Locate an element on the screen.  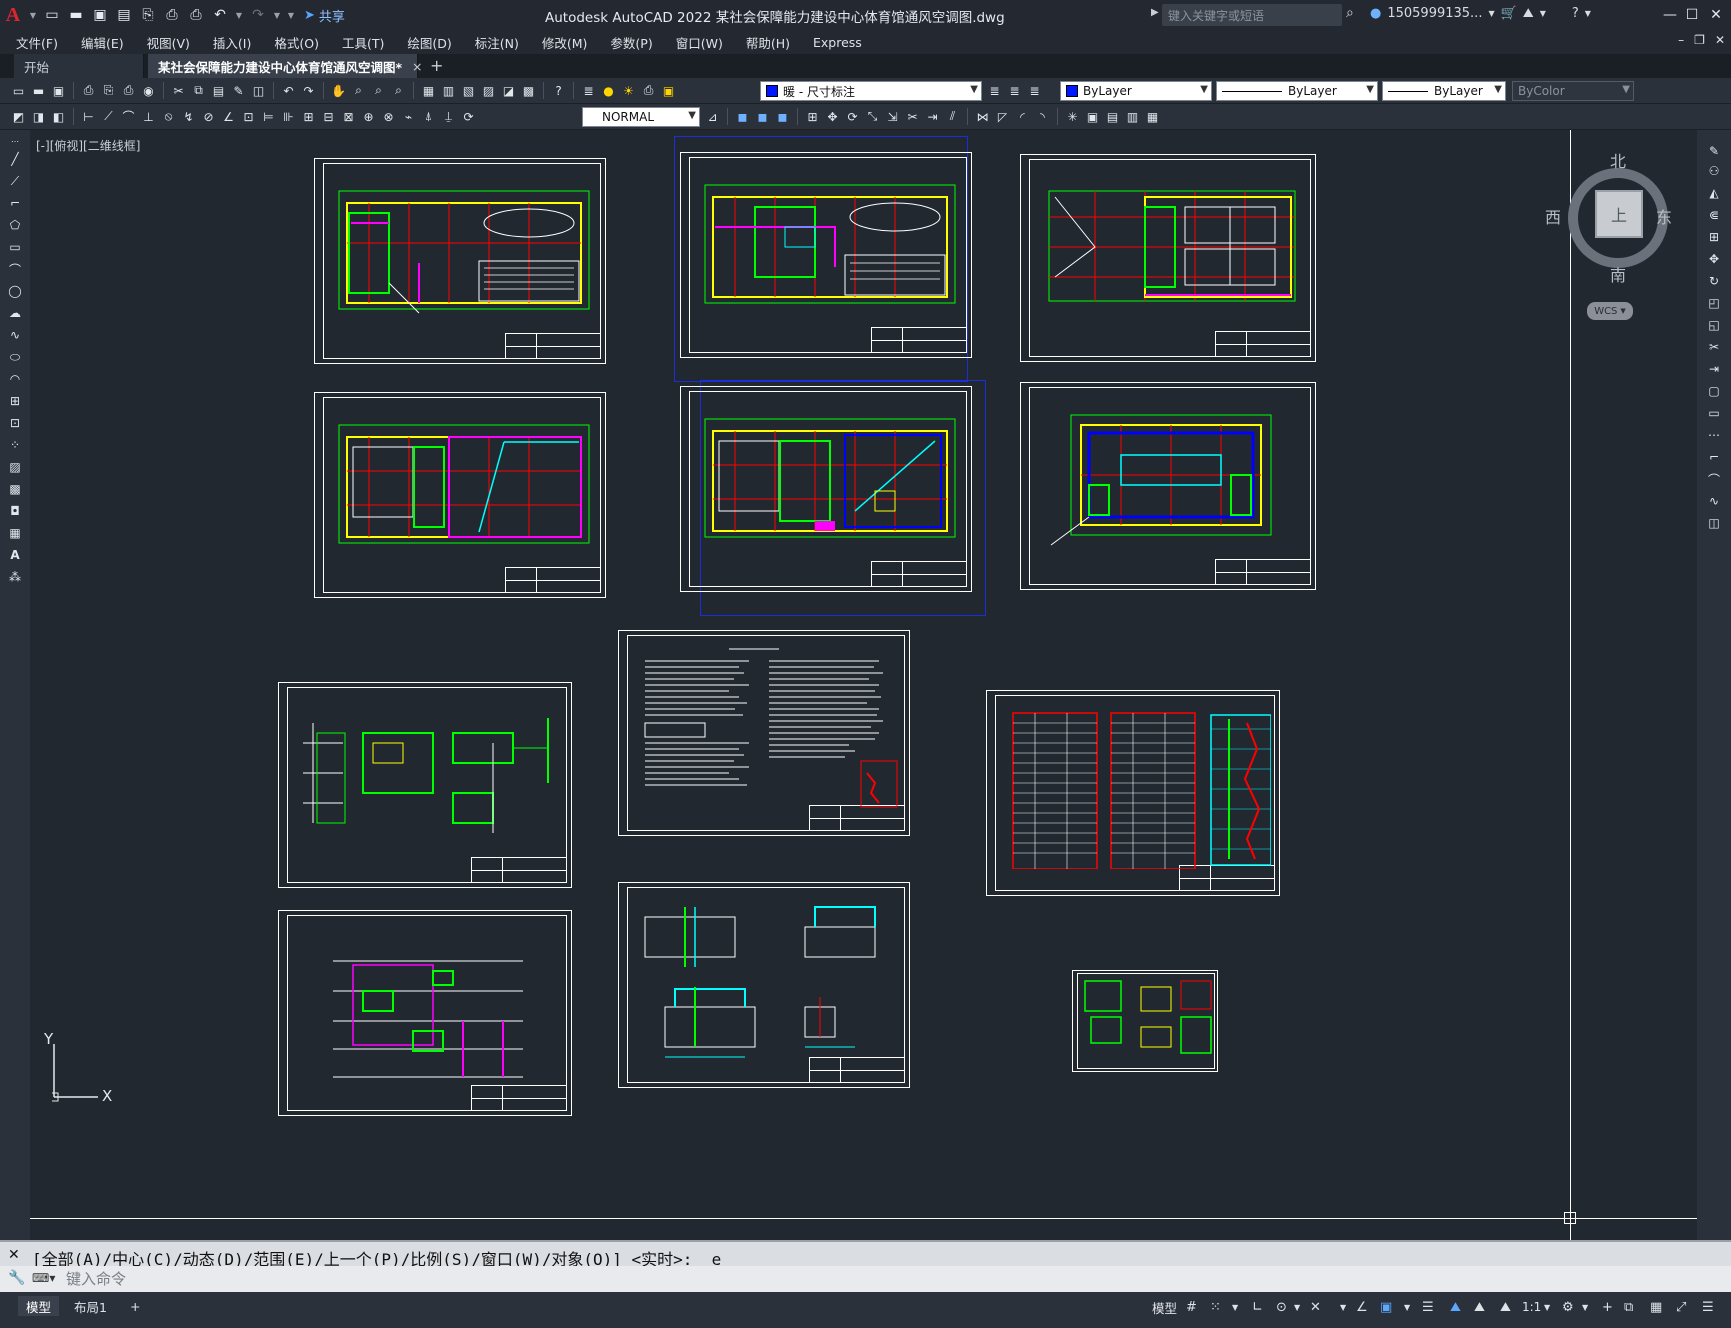
insert-block-icon: ⊞ is located at coordinates (15, 401).